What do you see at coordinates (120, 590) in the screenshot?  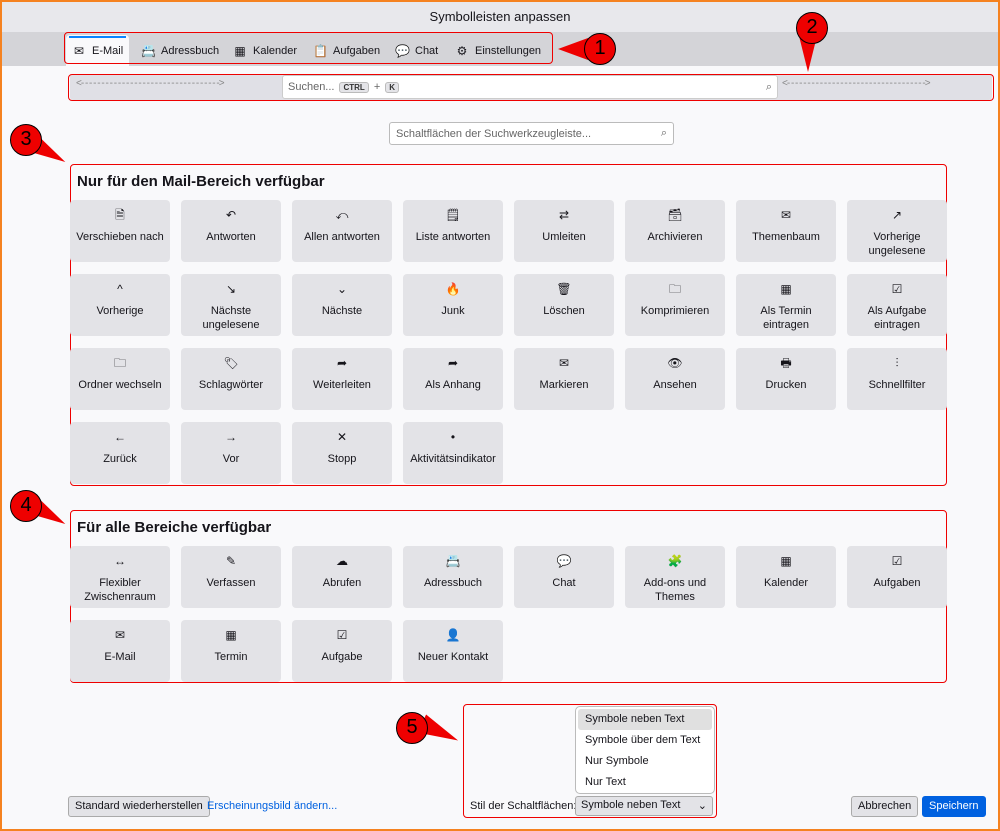 I see `button-label: Flexibler Zwischenraum` at bounding box center [120, 590].